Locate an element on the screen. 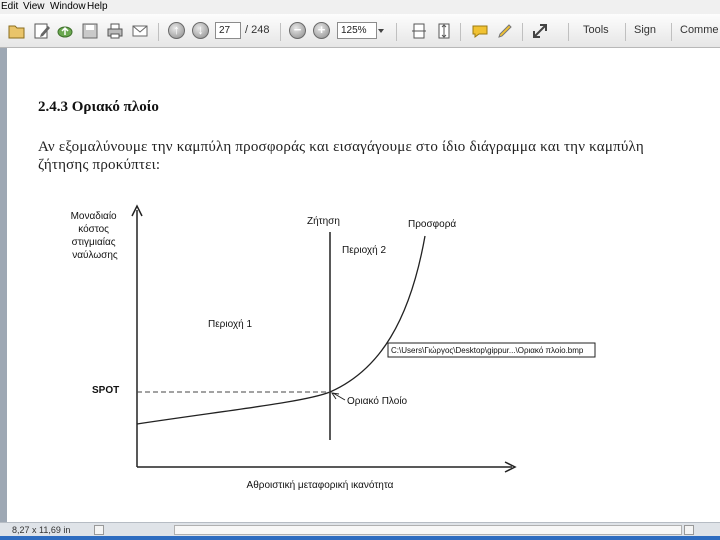 The image size is (720, 540). y-label-line: ναύλωσης is located at coordinates (95, 255).